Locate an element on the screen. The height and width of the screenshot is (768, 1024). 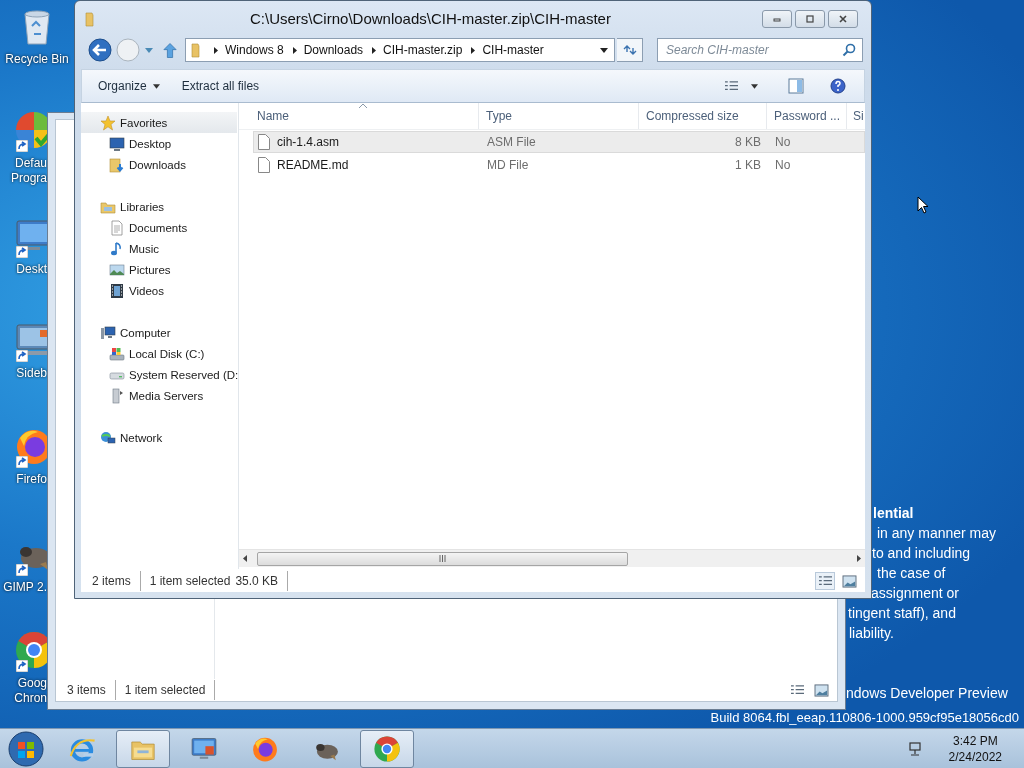
breadcrumb-item: Windows 8 is located at coordinates (254, 50).